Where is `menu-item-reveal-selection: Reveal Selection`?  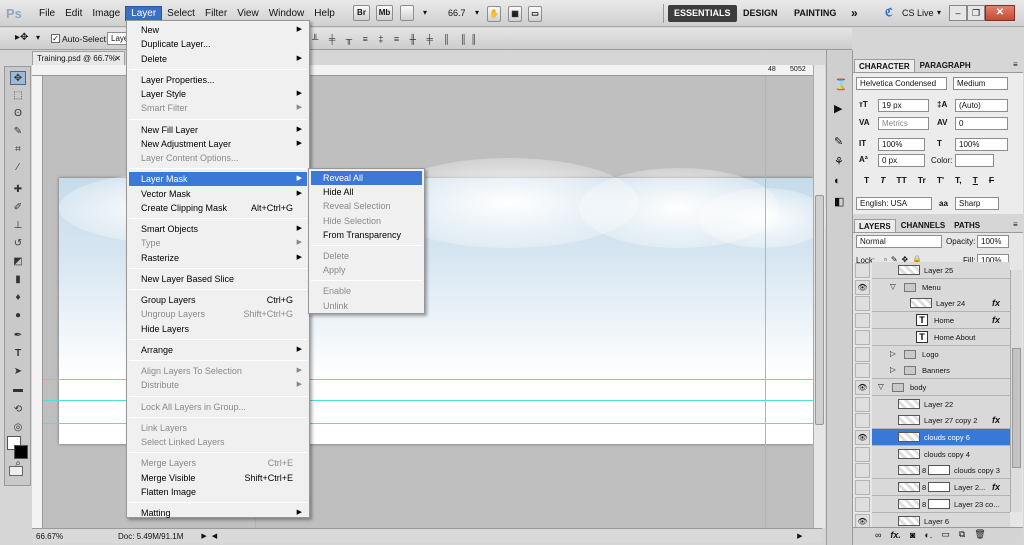 menu-item-reveal-selection: Reveal Selection is located at coordinates (366, 206).